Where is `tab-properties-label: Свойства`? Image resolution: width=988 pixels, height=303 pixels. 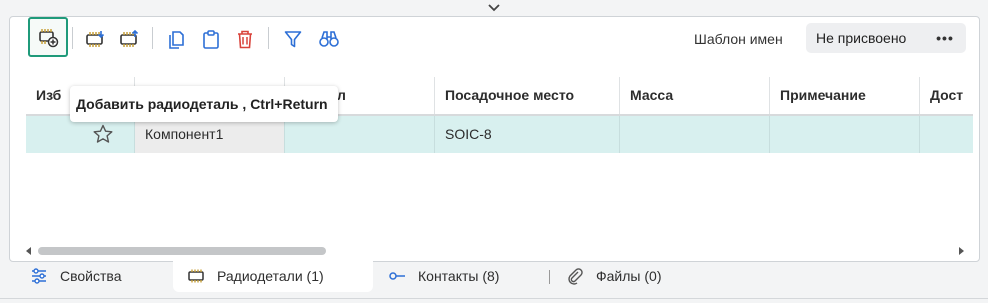 tab-properties-label: Свойства is located at coordinates (91, 276).